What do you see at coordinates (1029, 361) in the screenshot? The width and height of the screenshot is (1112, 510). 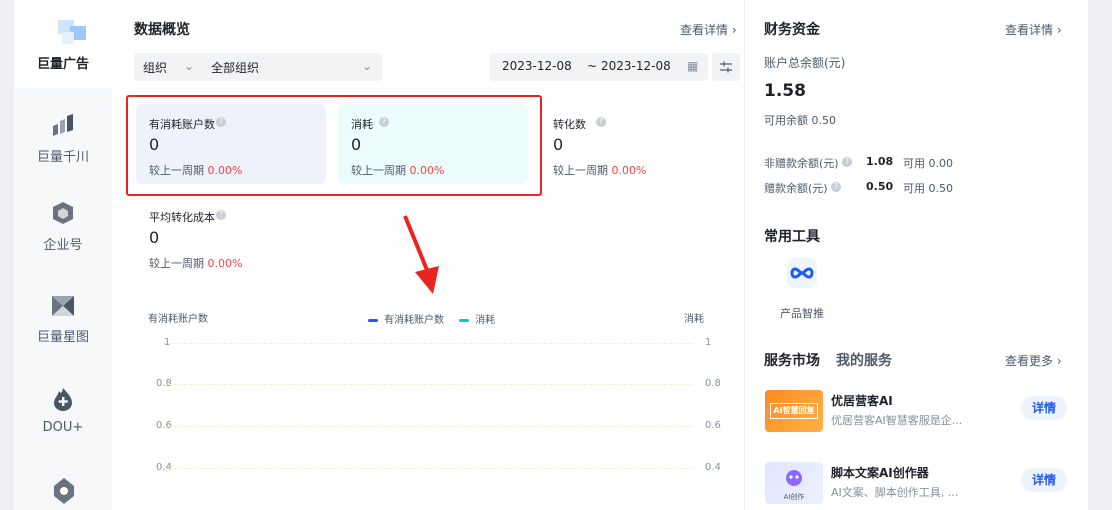 I see `more-link-label: 查看更多` at bounding box center [1029, 361].